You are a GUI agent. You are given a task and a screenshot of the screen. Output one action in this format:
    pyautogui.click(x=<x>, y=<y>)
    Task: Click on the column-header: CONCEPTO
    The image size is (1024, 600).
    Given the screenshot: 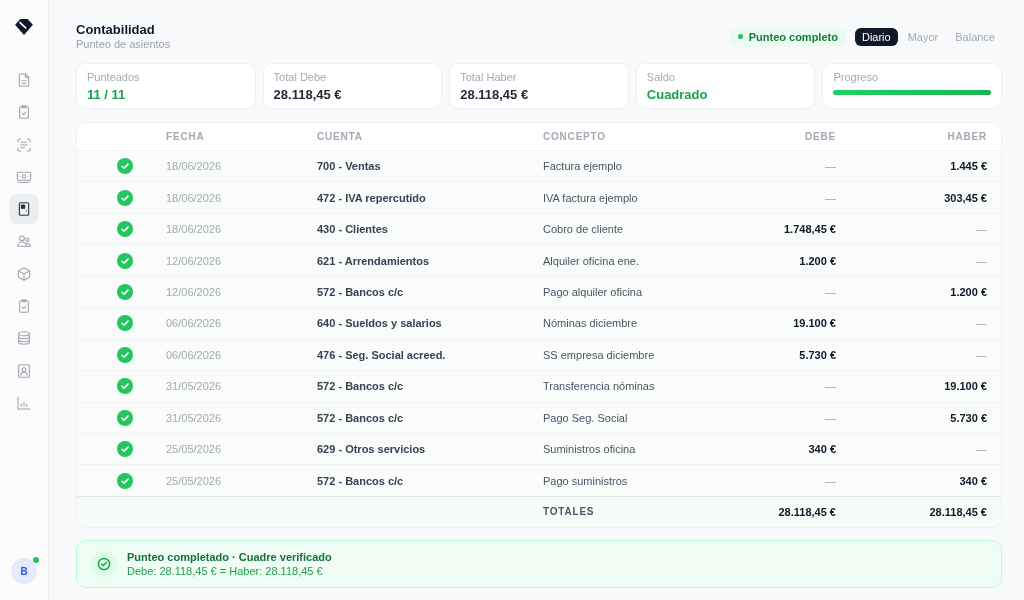 What is the action you would take?
    pyautogui.click(x=575, y=136)
    